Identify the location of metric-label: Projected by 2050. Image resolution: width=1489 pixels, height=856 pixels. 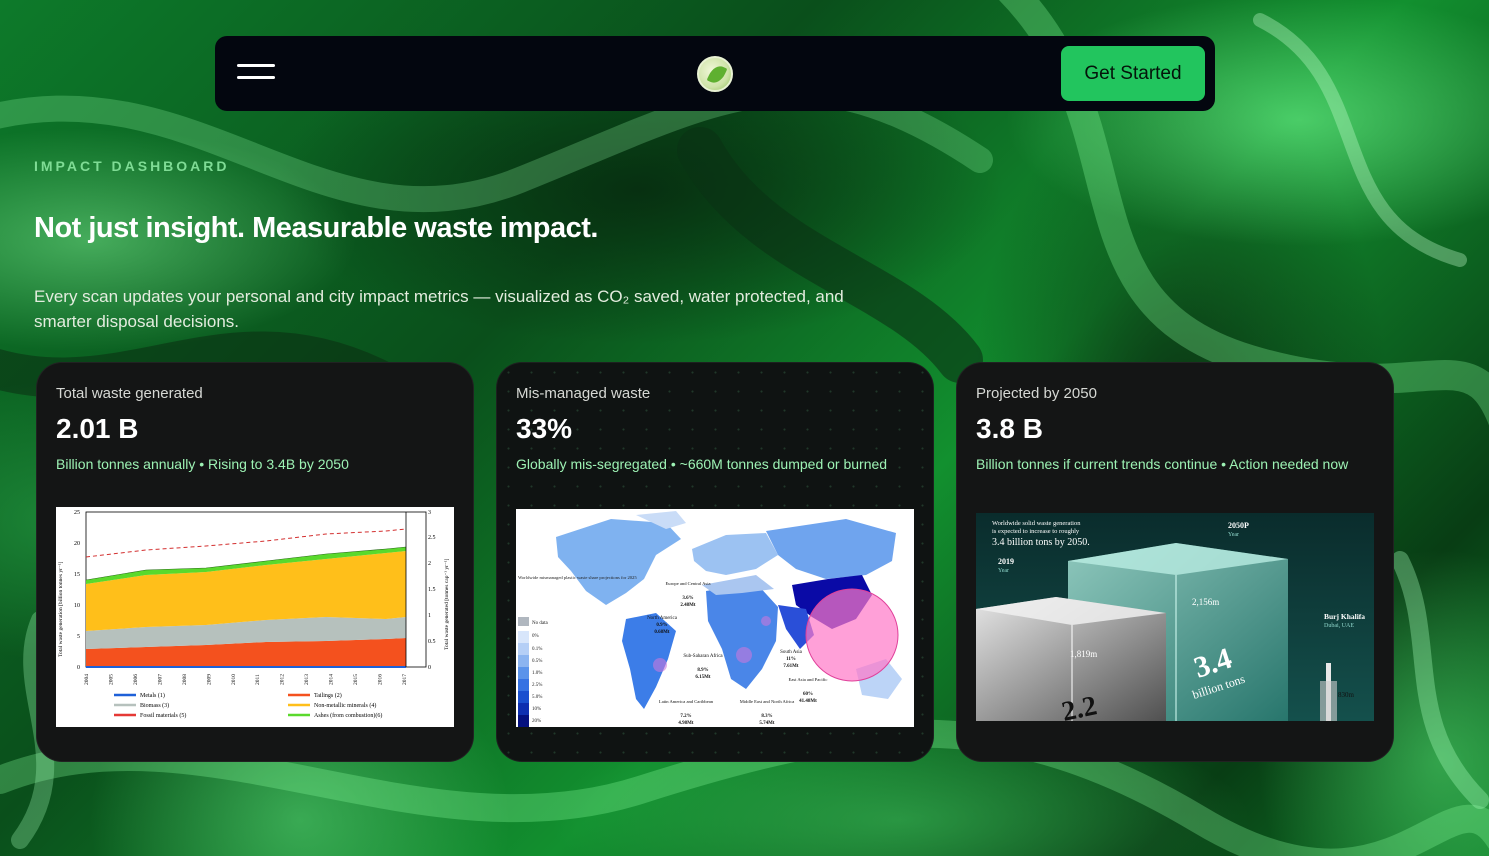
(1036, 393).